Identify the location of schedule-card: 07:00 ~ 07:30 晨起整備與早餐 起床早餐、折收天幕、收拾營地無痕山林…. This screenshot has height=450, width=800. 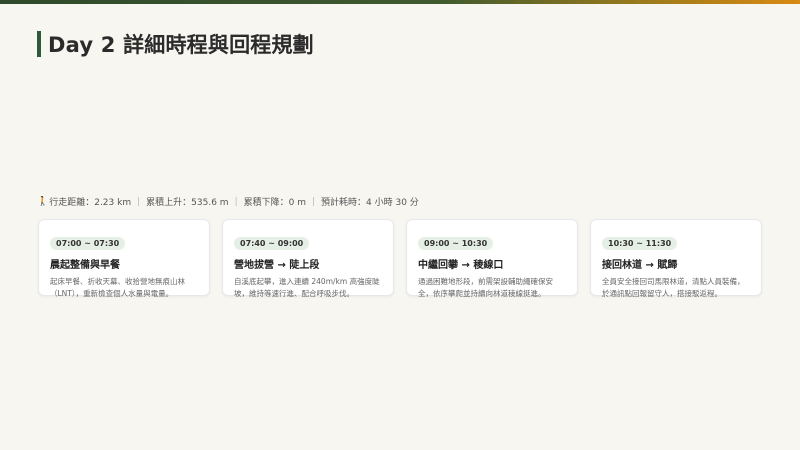
(124, 258).